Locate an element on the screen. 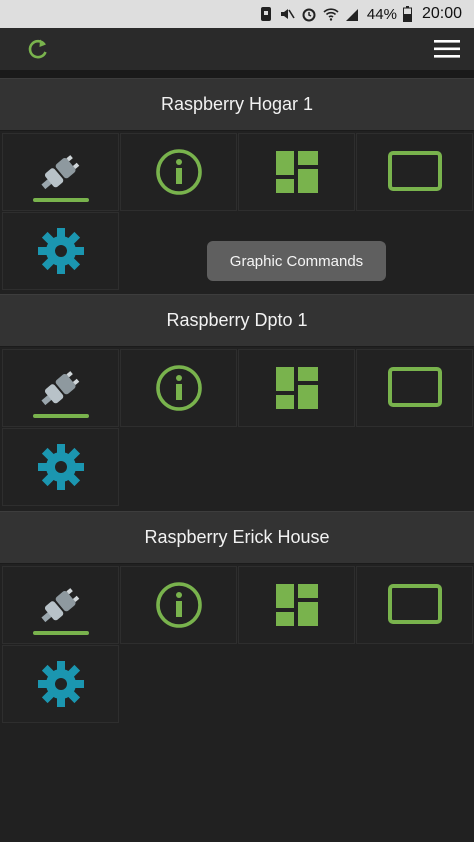 Image resolution: width=474 pixels, height=842 pixels. wifi-icon is located at coordinates (331, 14).